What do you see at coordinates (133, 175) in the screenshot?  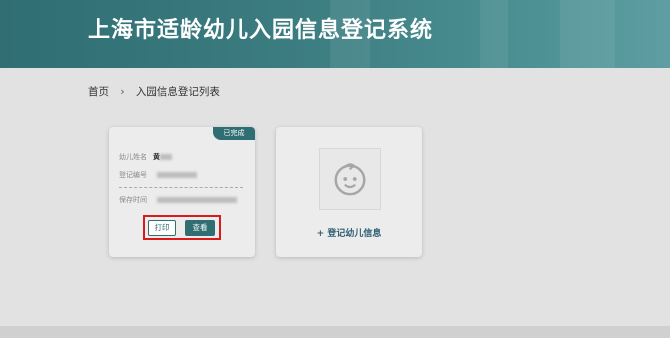 I see `registration-number-label: 登记编号` at bounding box center [133, 175].